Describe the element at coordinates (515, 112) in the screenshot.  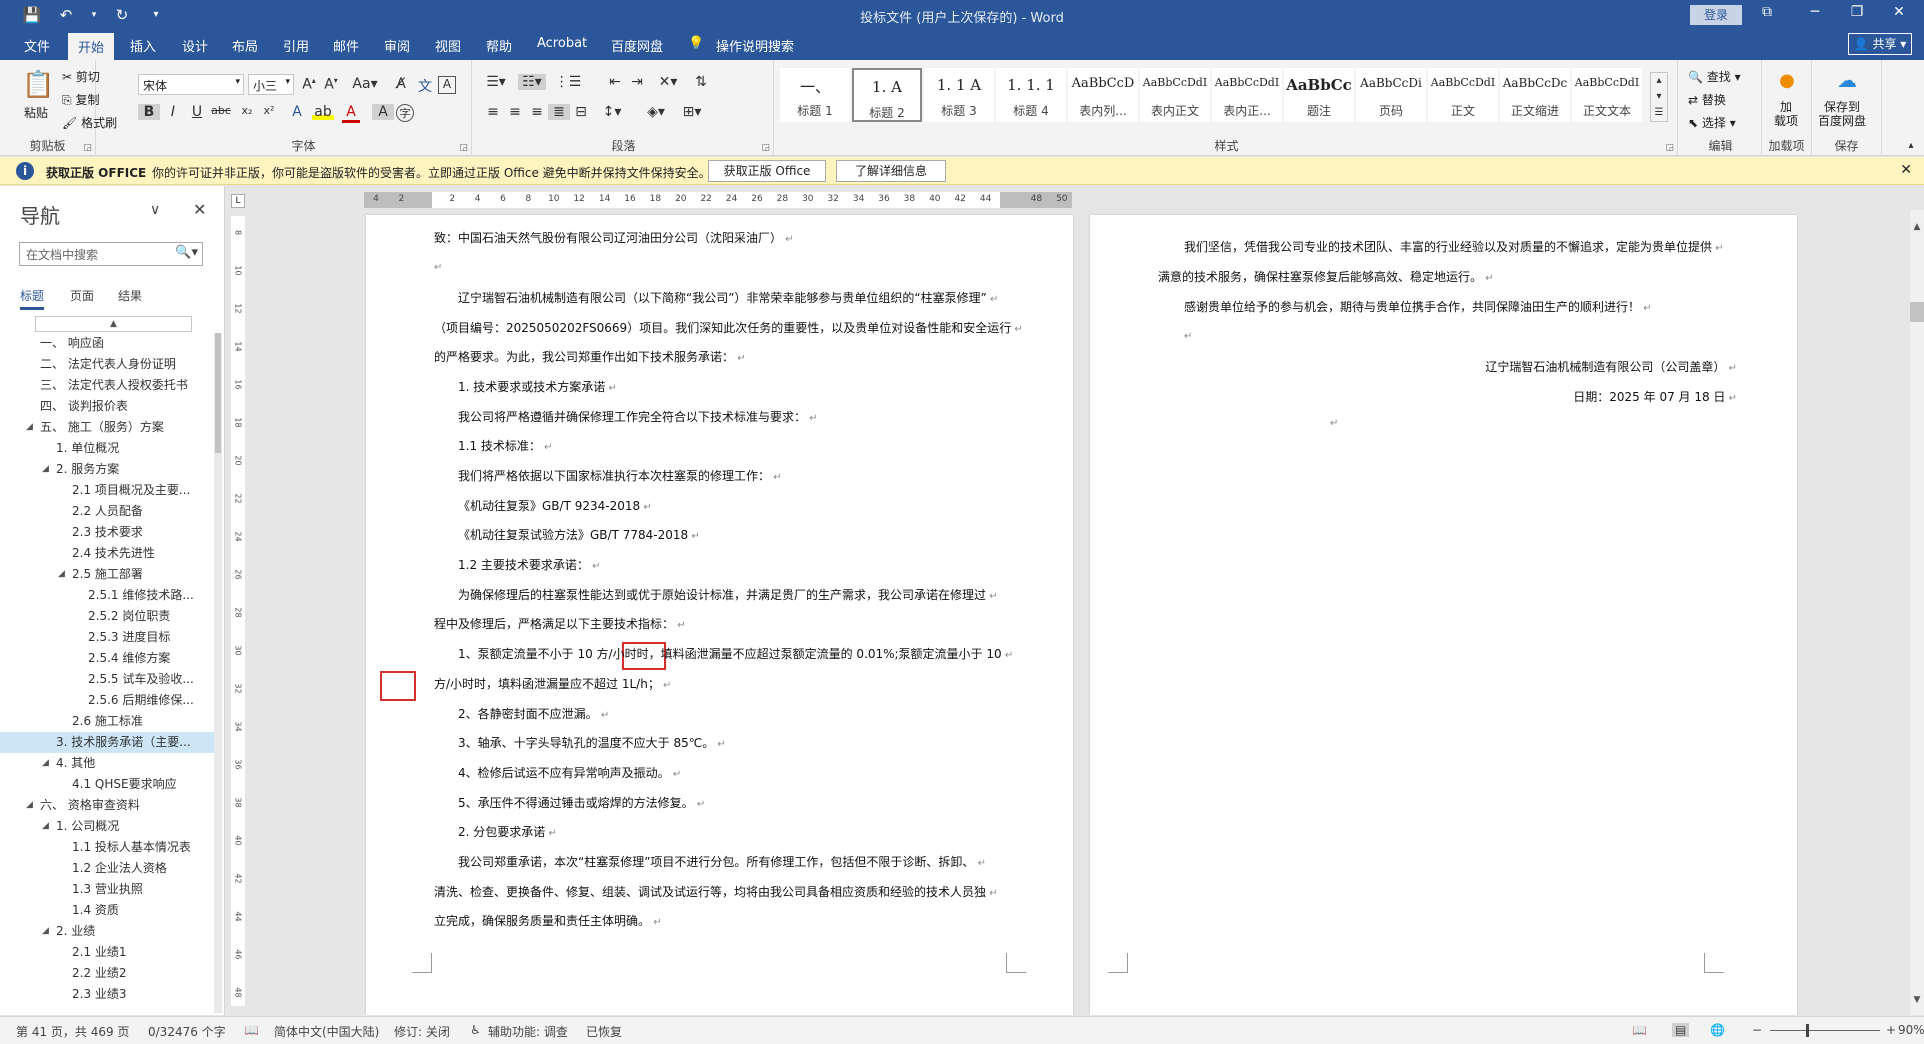
I see `align-center-icon: ≡` at that location.